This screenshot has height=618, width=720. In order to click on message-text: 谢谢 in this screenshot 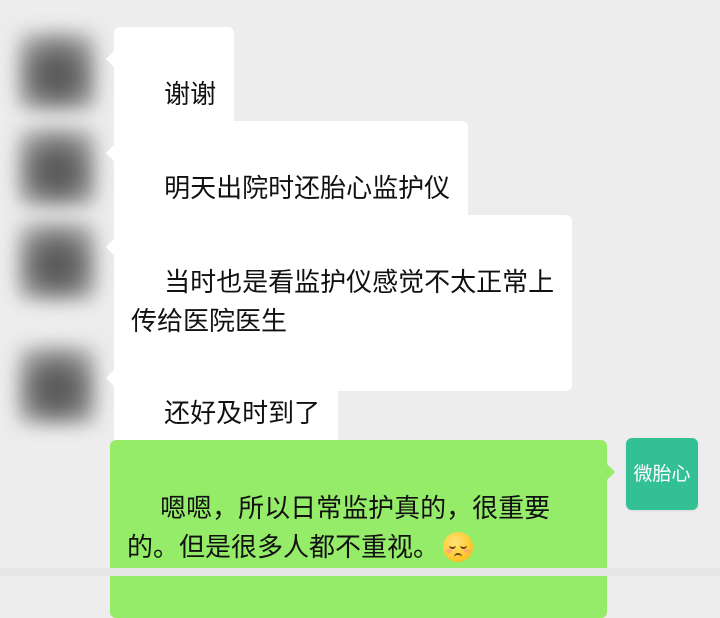, I will do `click(190, 95)`.